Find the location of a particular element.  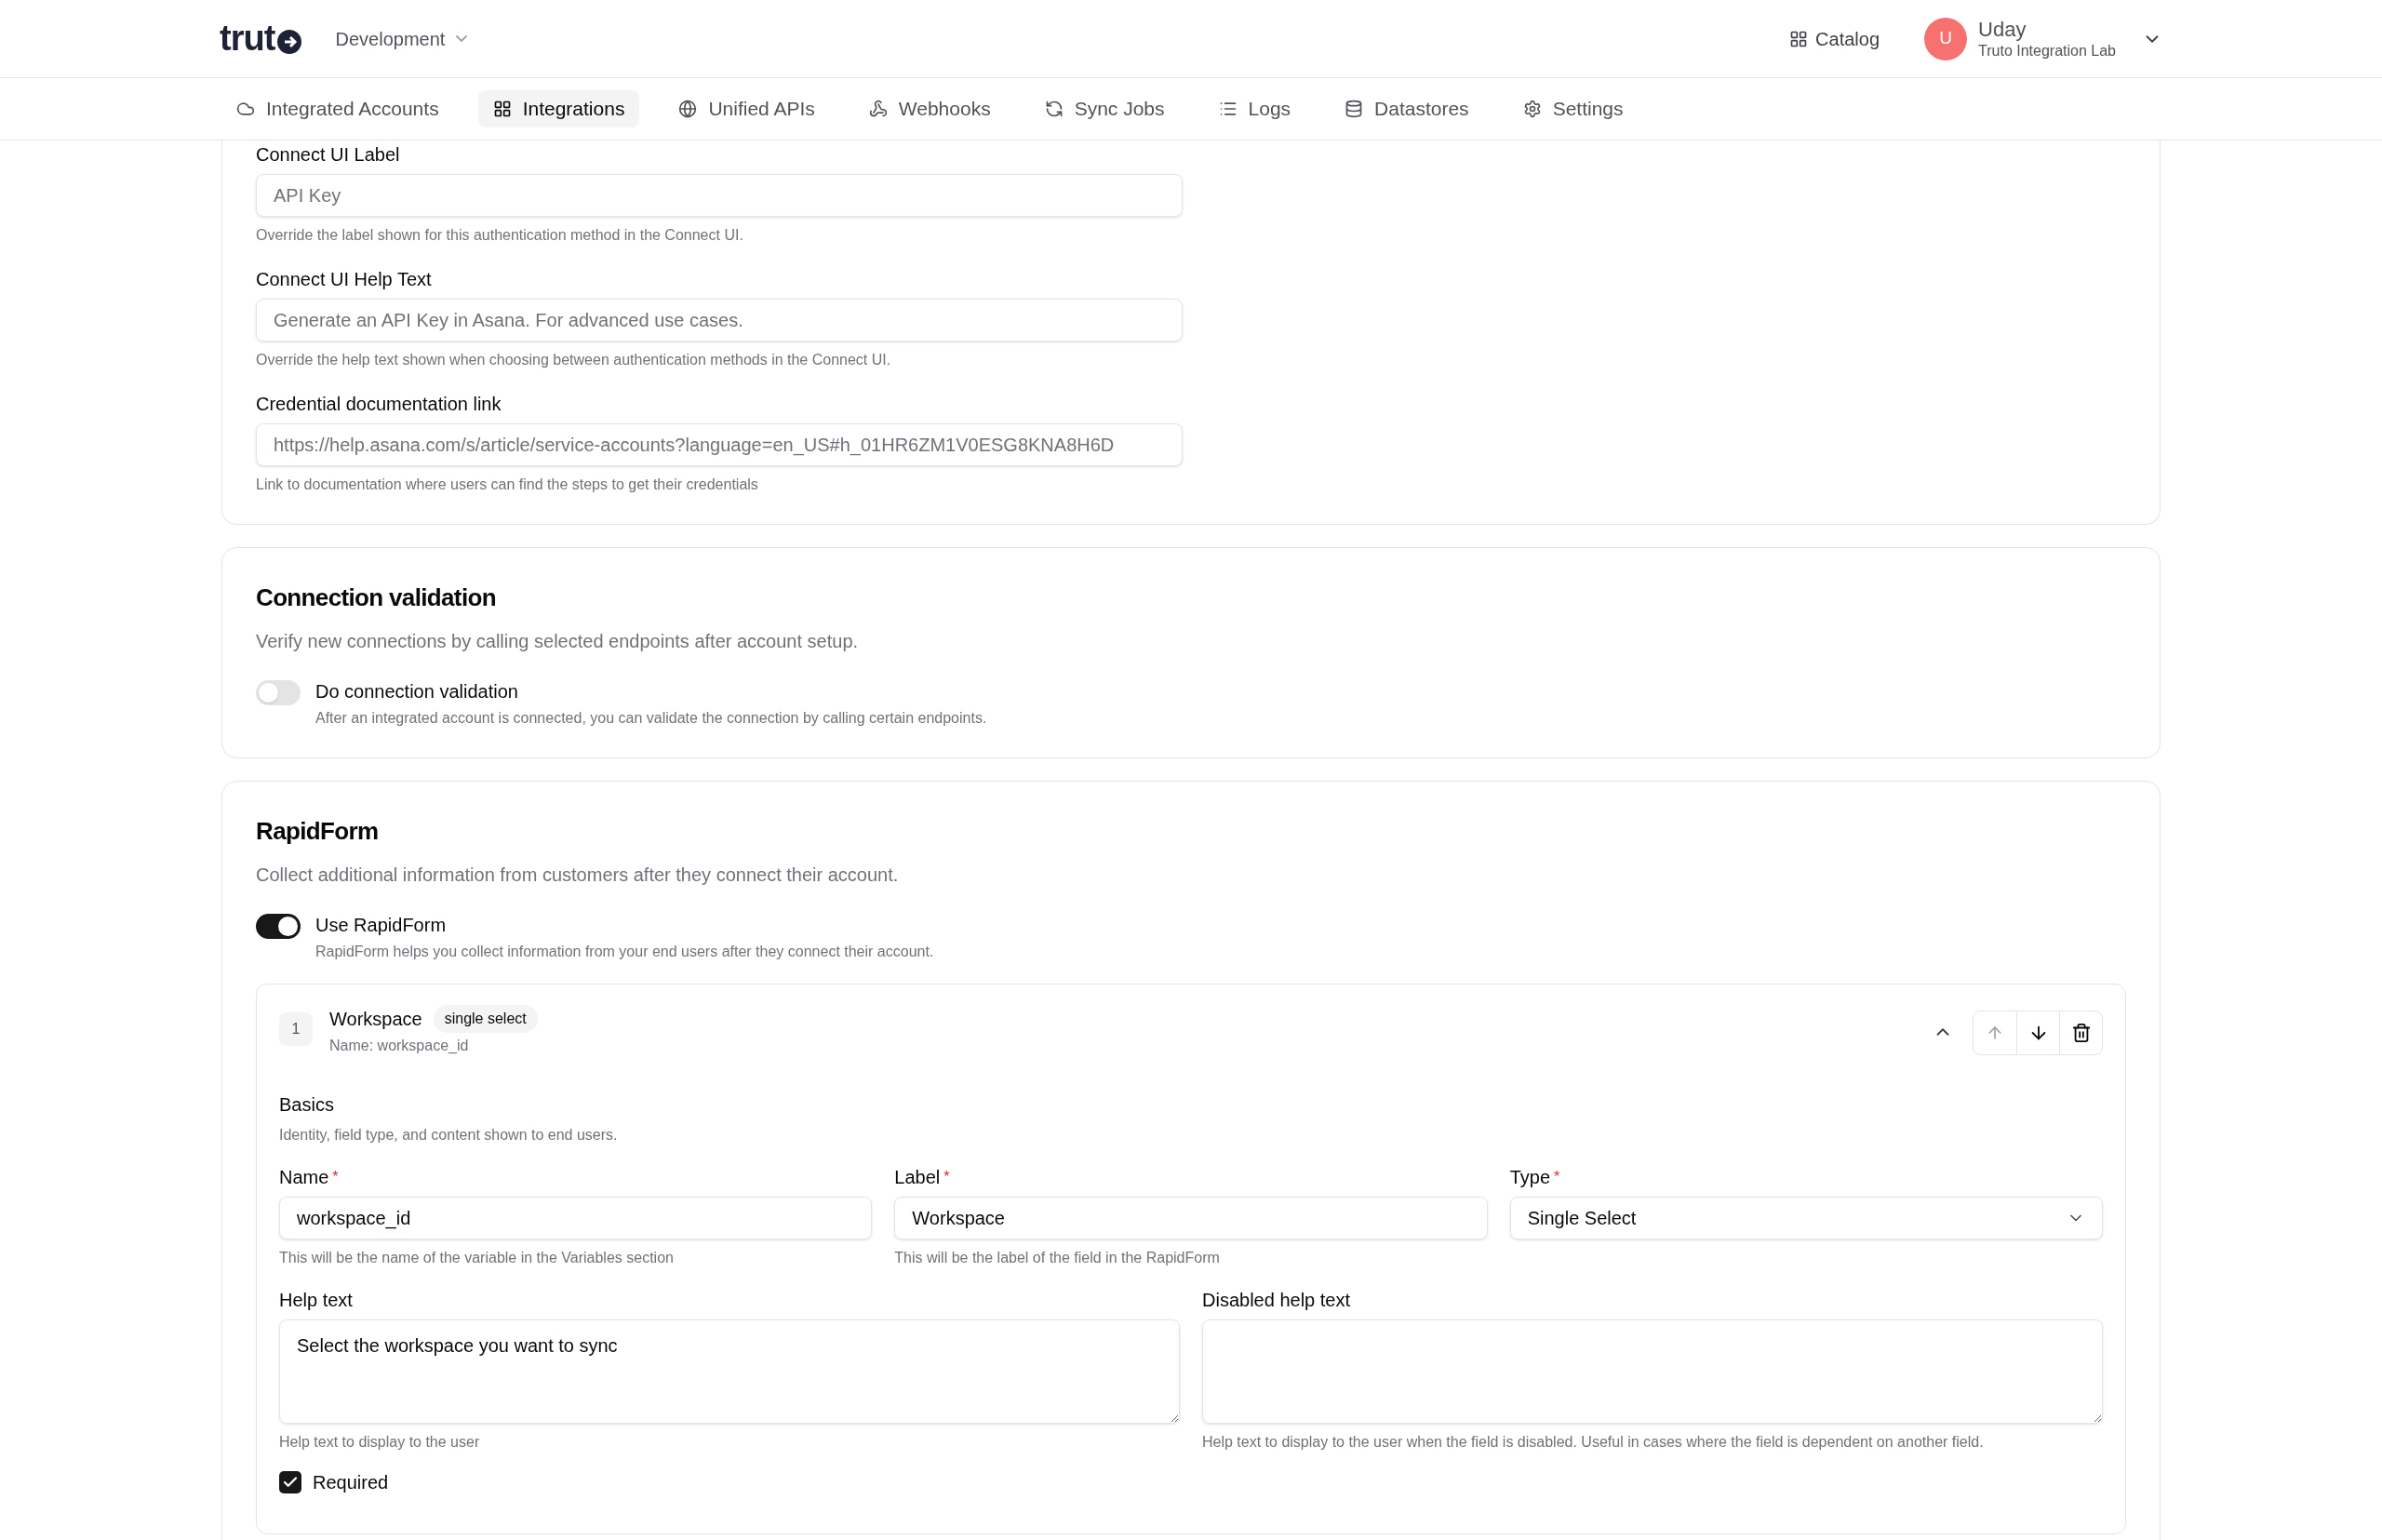

text-field: Workspace is located at coordinates (1191, 1218).